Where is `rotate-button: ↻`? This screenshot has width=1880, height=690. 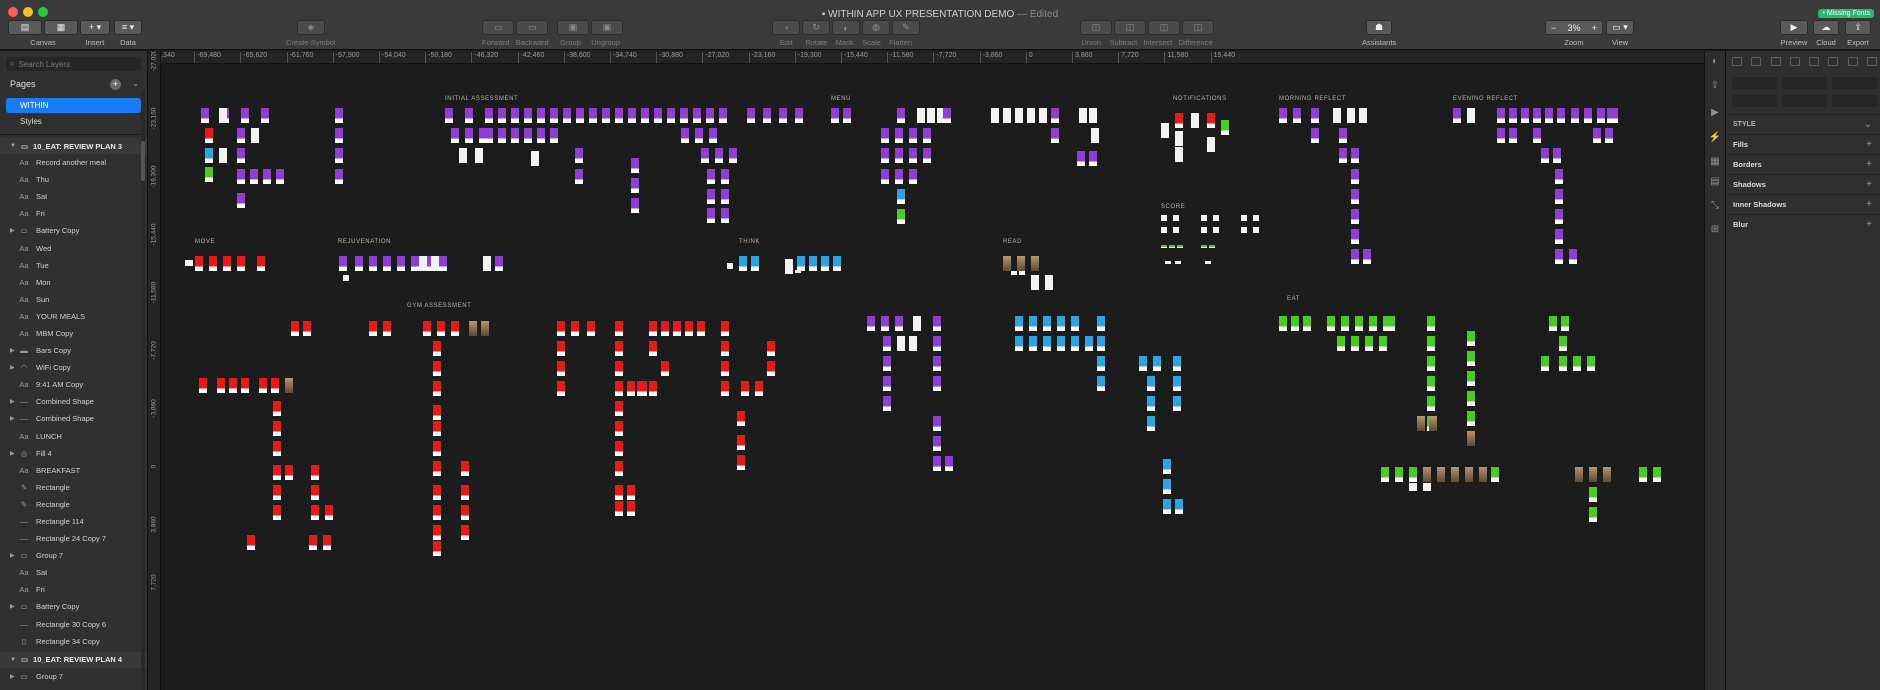
rotate-button: ↻ is located at coordinates (816, 27).